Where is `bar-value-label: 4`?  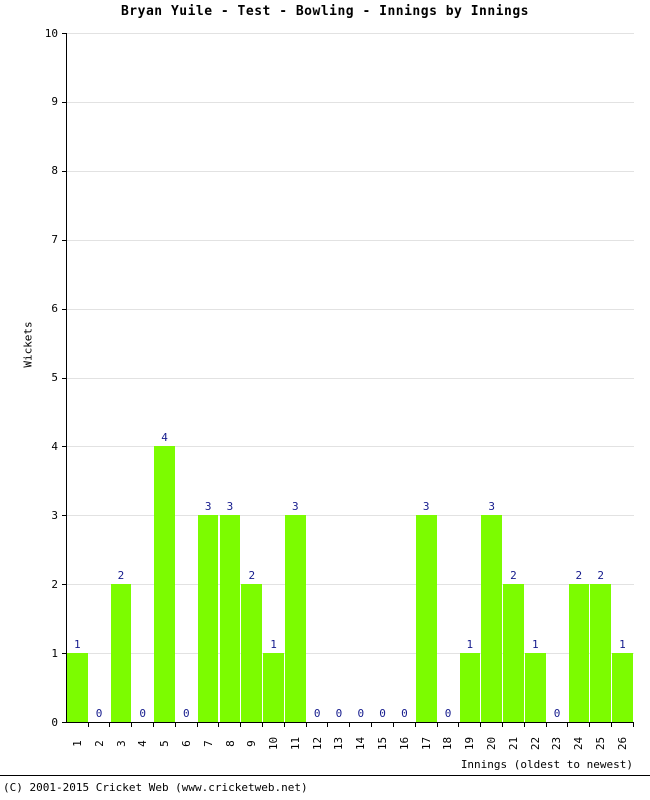 bar-value-label: 4 is located at coordinates (164, 438).